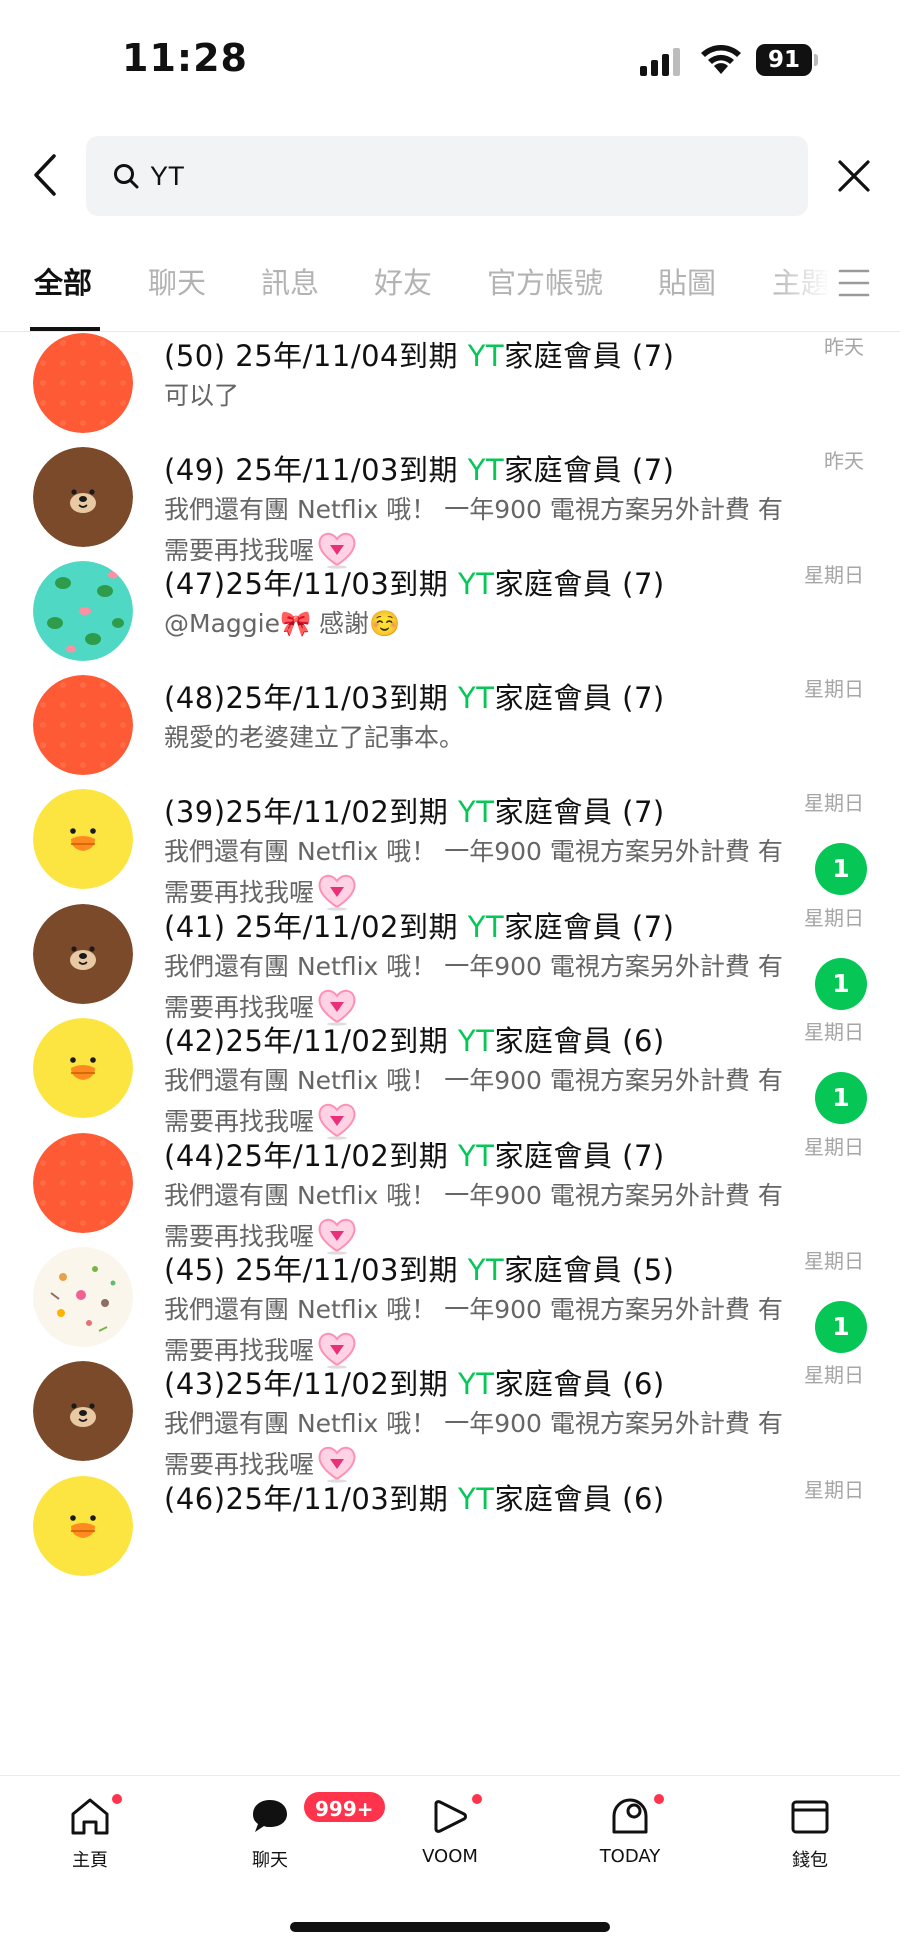 This screenshot has height=1950, width=900. What do you see at coordinates (687, 281) in the screenshot?
I see `tab-stickers: 貼圖` at bounding box center [687, 281].